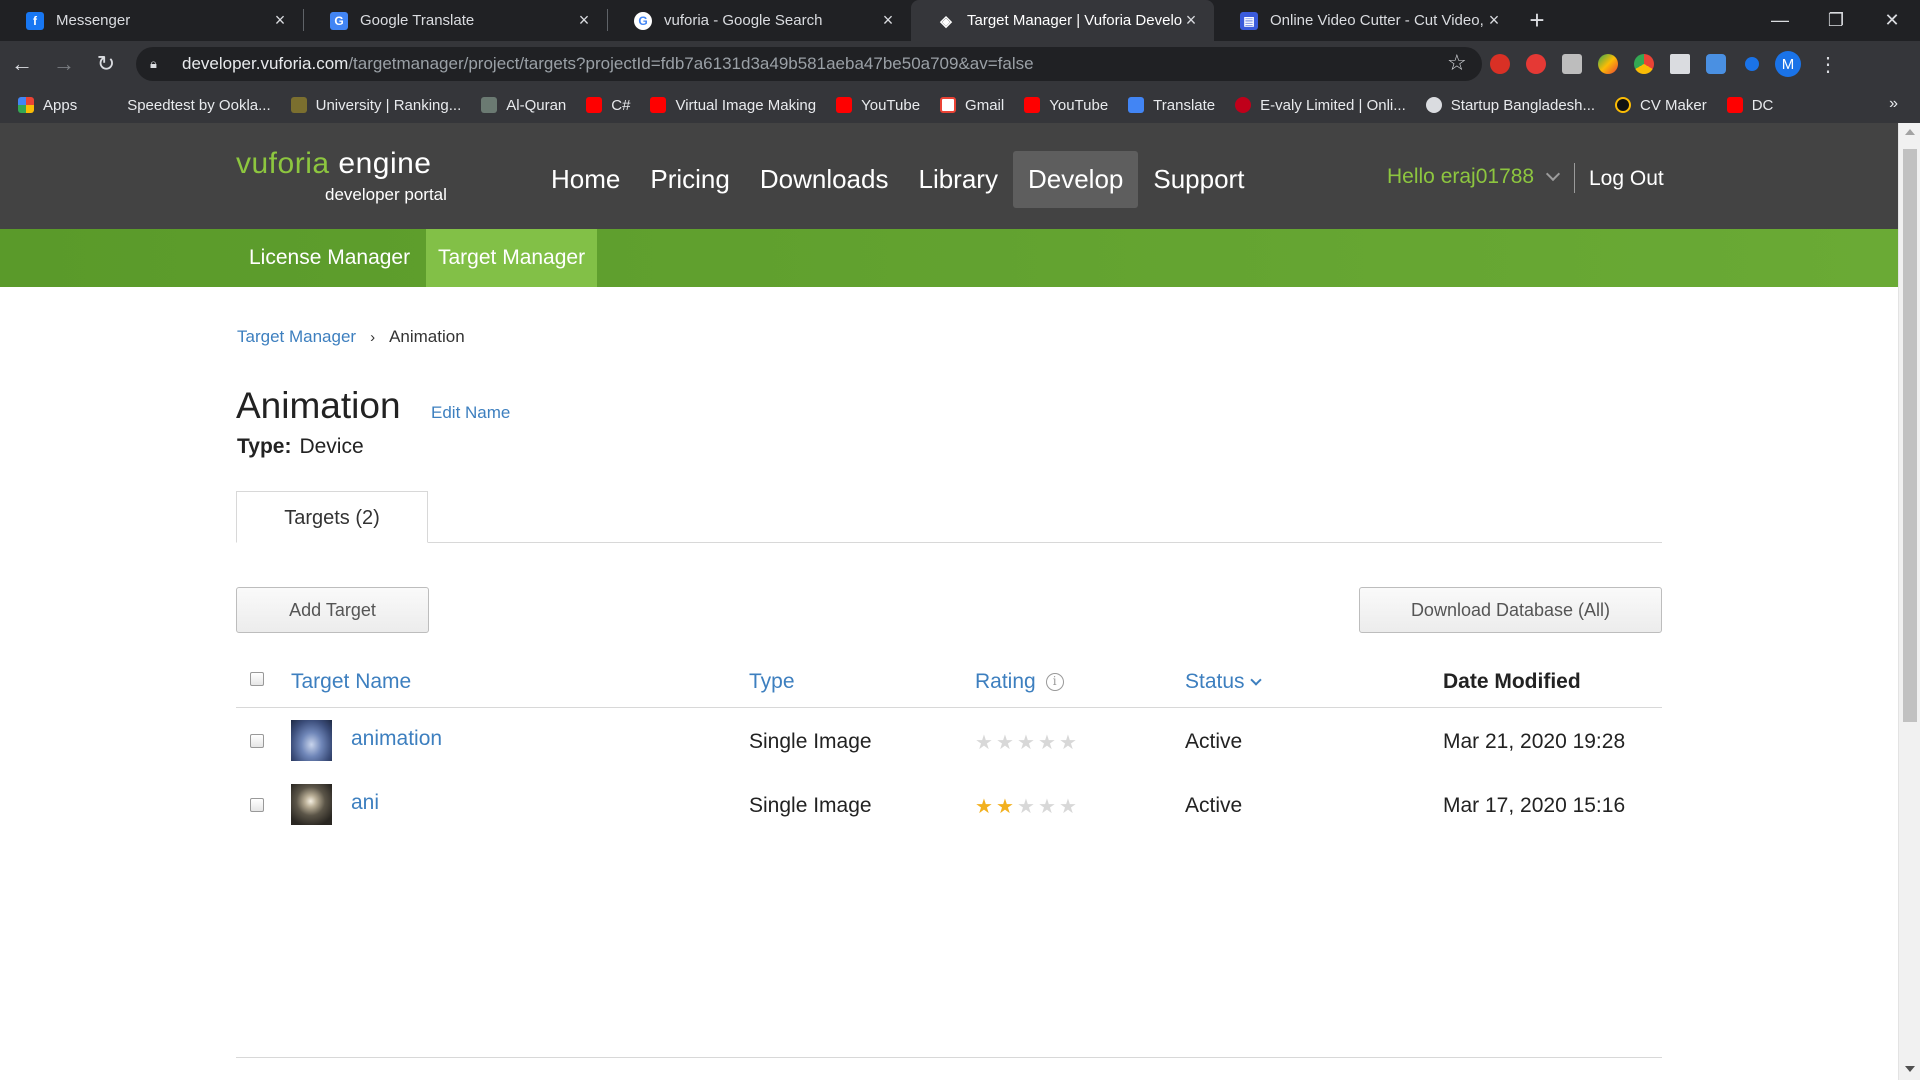  Describe the element at coordinates (1047, 742) in the screenshot. I see `star-icon: ★` at that location.